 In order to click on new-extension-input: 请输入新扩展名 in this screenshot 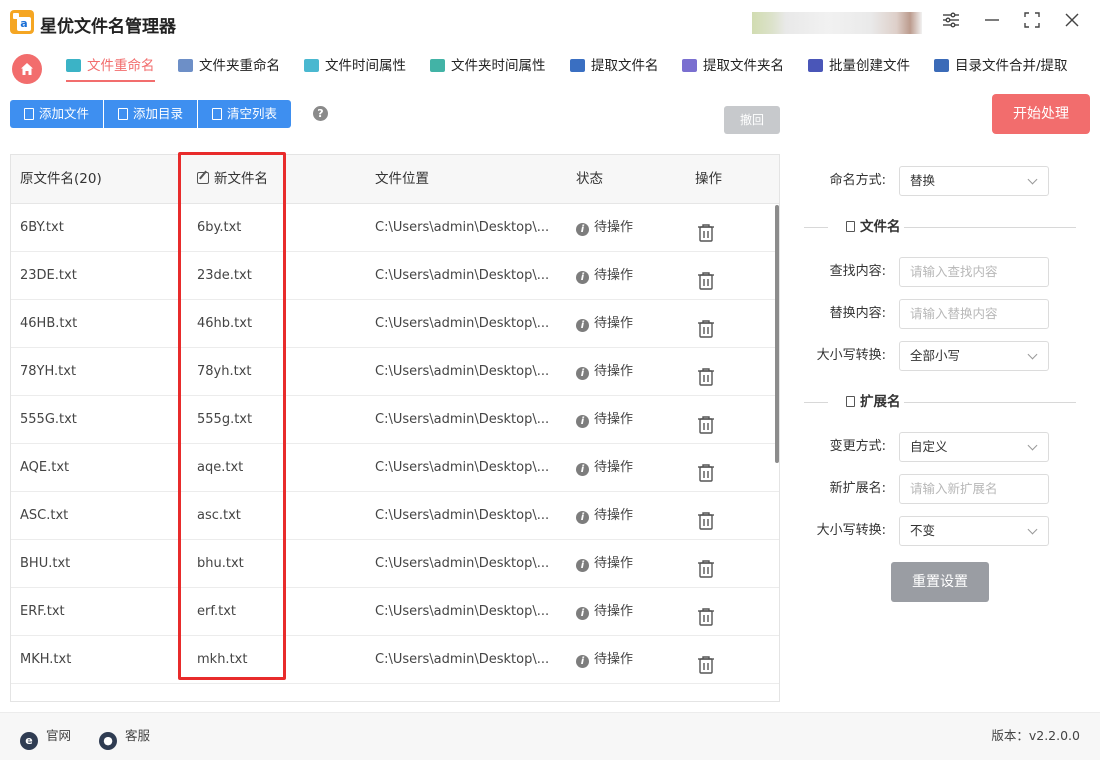, I will do `click(974, 489)`.